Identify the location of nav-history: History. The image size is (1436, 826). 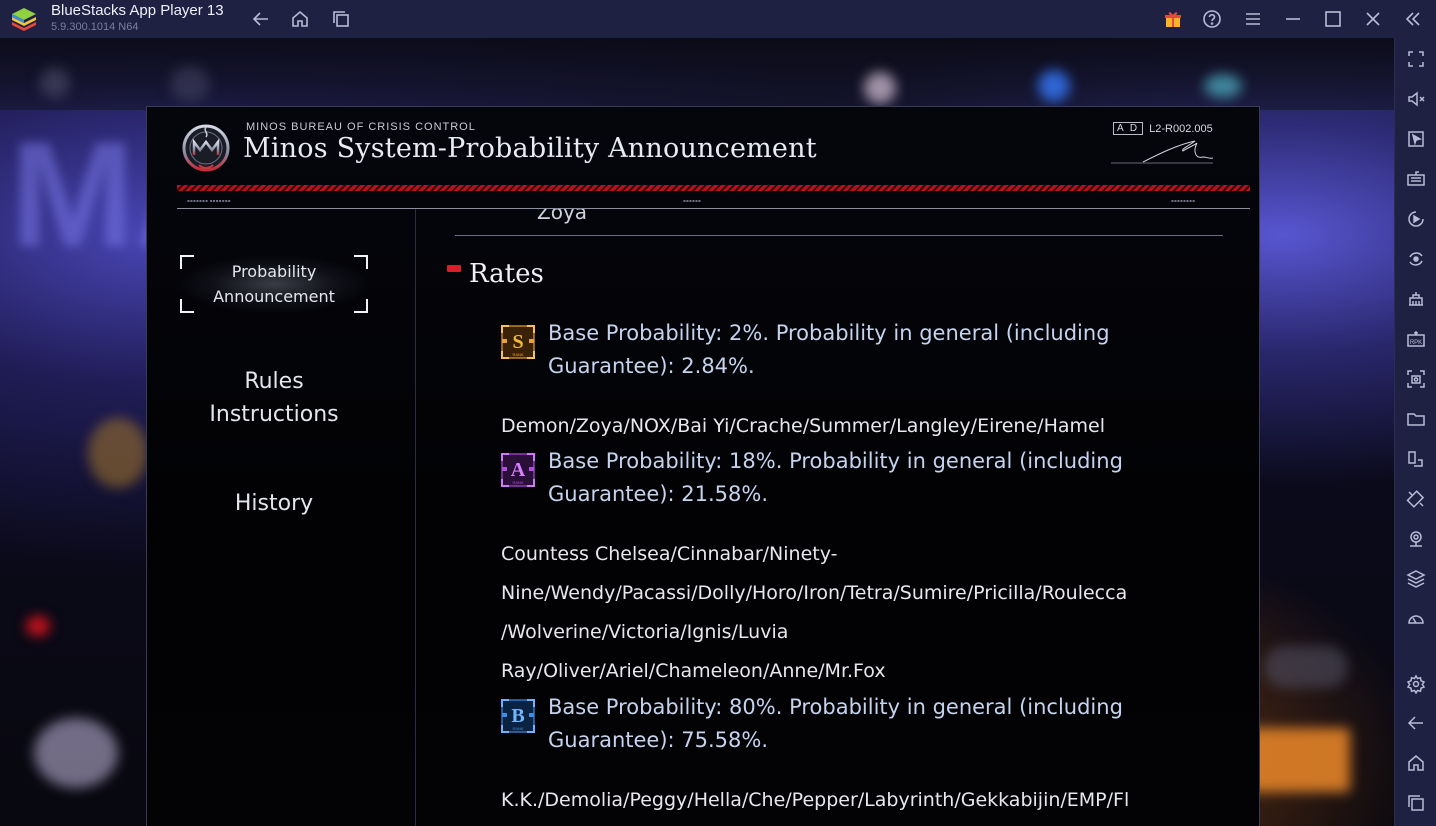
(274, 504).